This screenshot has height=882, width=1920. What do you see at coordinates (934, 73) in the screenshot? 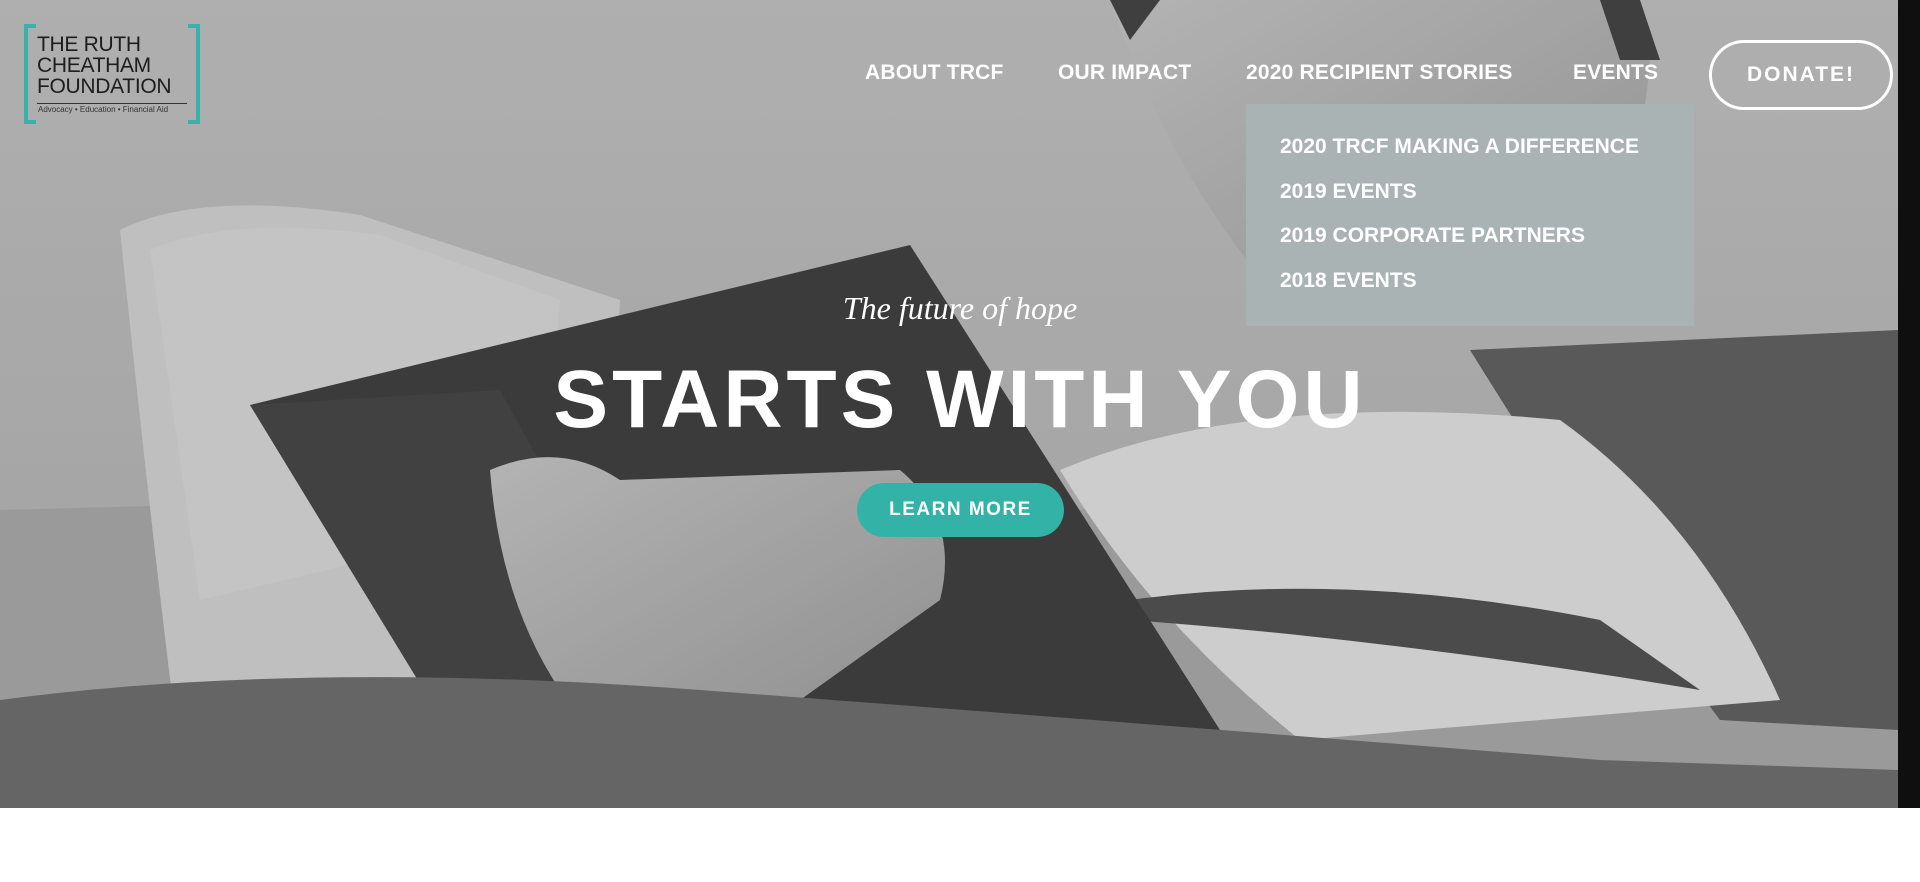
I see `nav-item-about: ABOUT TRCF` at bounding box center [934, 73].